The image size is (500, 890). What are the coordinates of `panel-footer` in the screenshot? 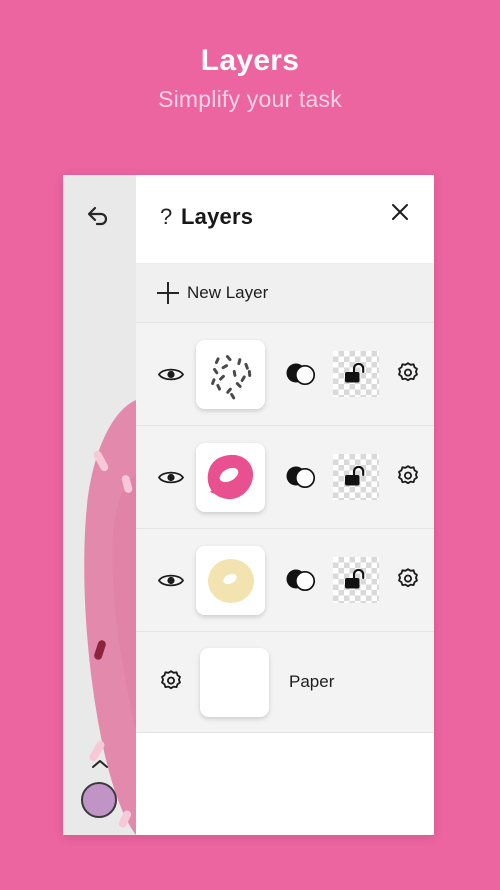 It's located at (285, 783).